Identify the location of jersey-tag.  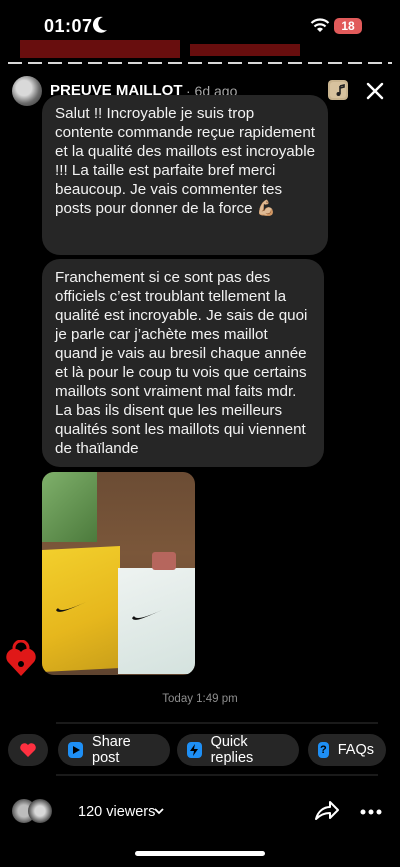
(164, 561).